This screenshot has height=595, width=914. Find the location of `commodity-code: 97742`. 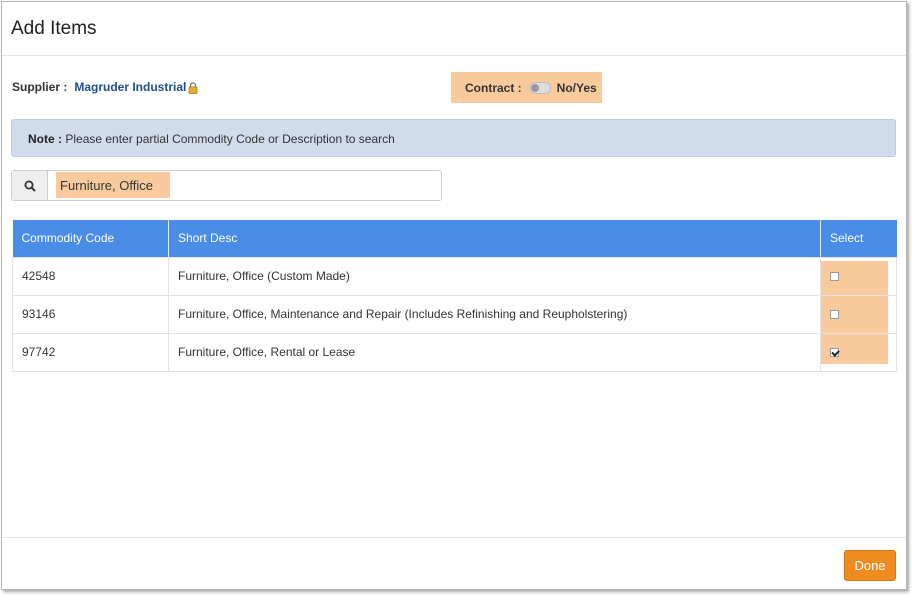

commodity-code: 97742 is located at coordinates (90, 352).